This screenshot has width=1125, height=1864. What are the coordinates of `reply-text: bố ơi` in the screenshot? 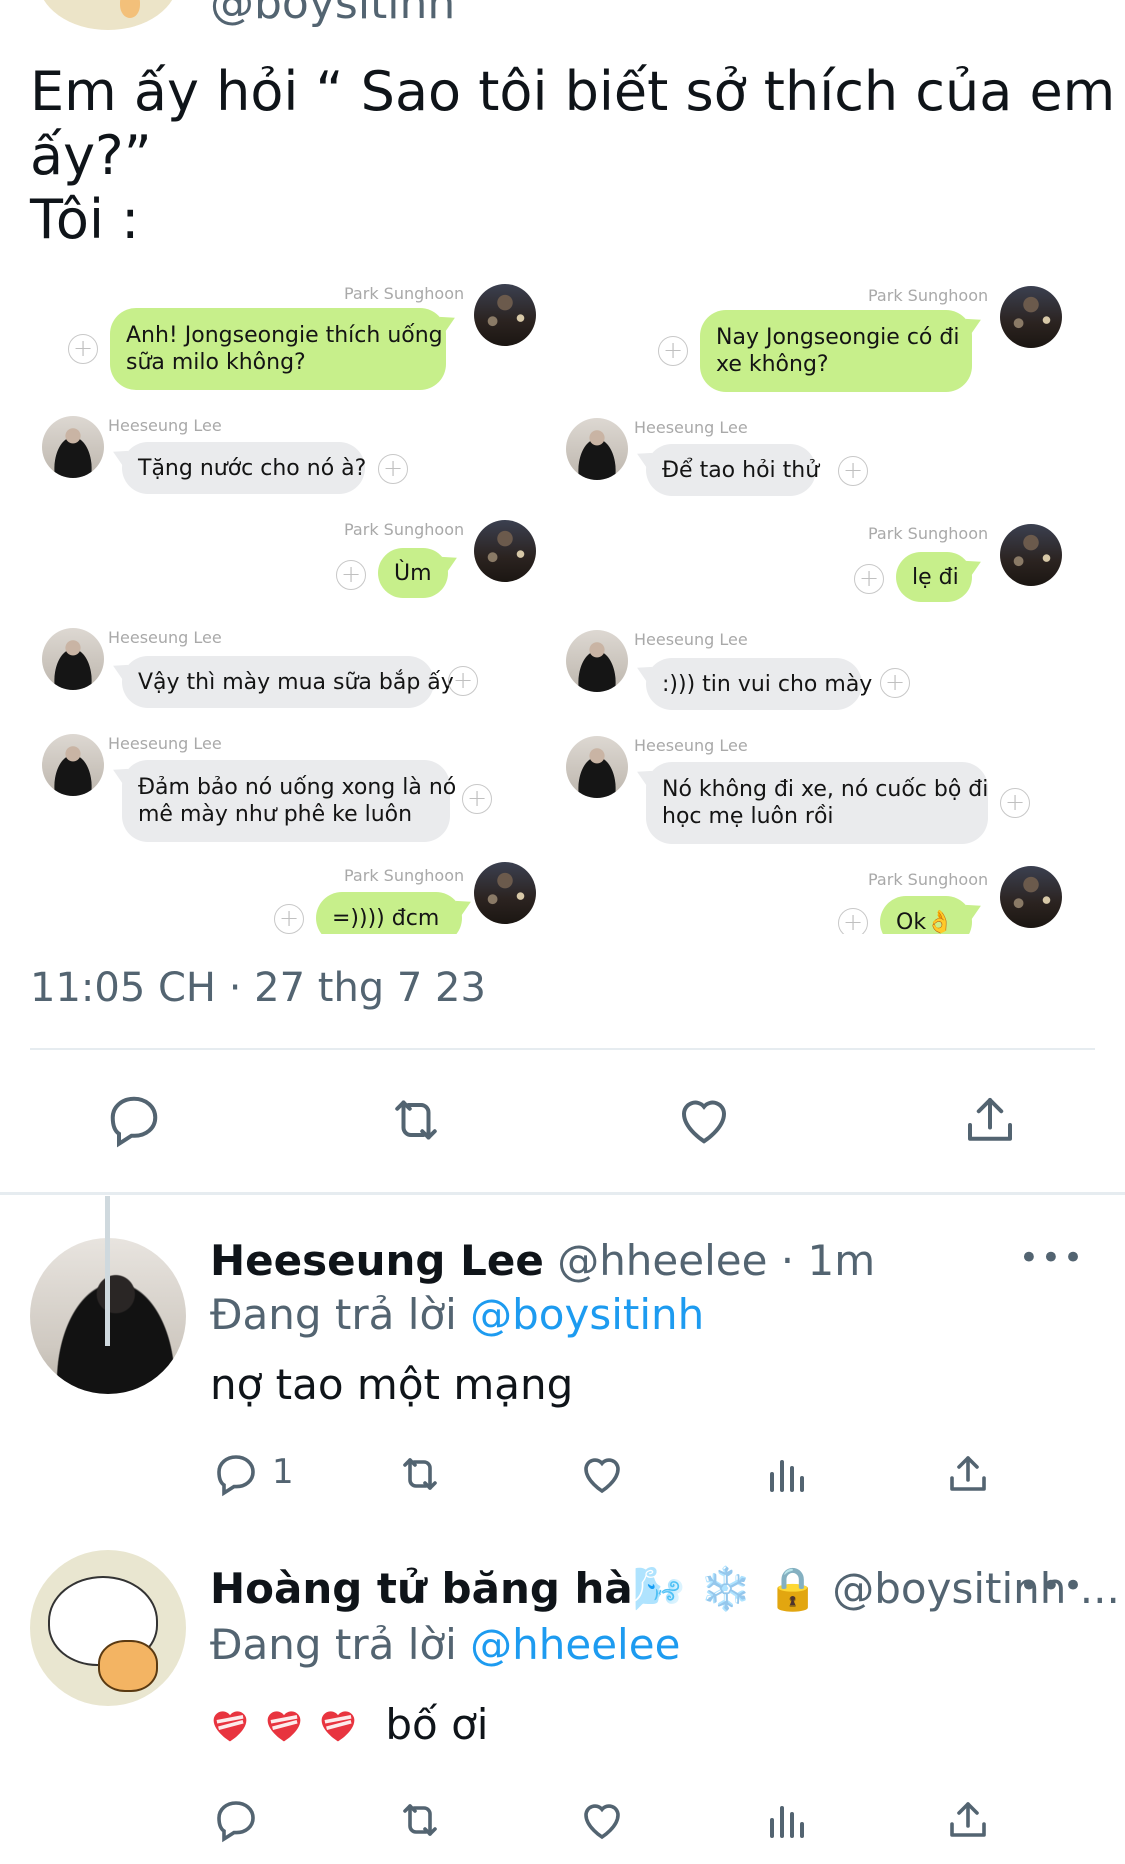 It's located at (349, 1724).